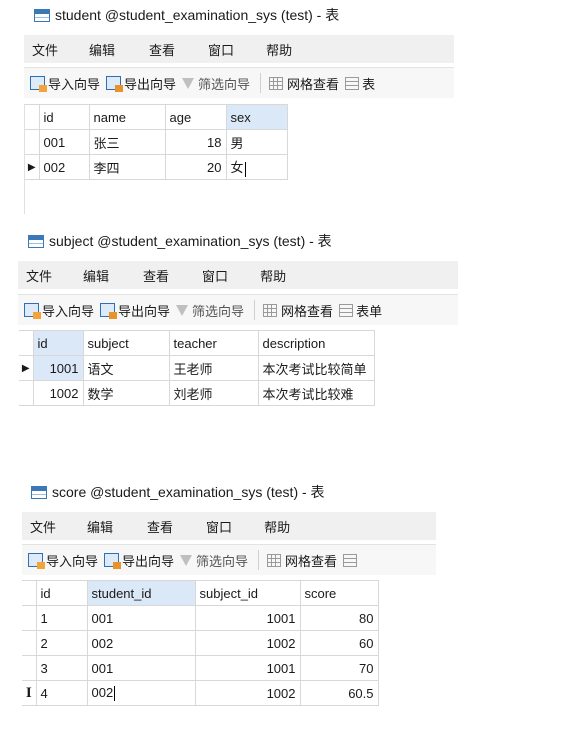 The height and width of the screenshot is (743, 588). Describe the element at coordinates (247, 593) in the screenshot. I see `column-header-subject-id: subject_id` at that location.